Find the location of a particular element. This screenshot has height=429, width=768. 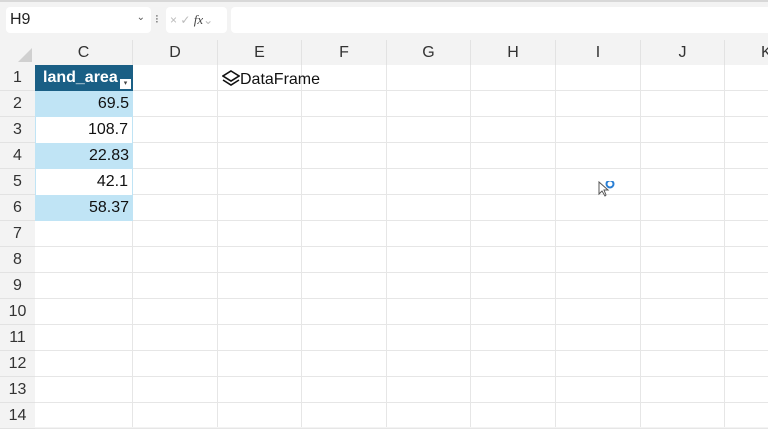

row-header-10: 10 is located at coordinates (17, 312).